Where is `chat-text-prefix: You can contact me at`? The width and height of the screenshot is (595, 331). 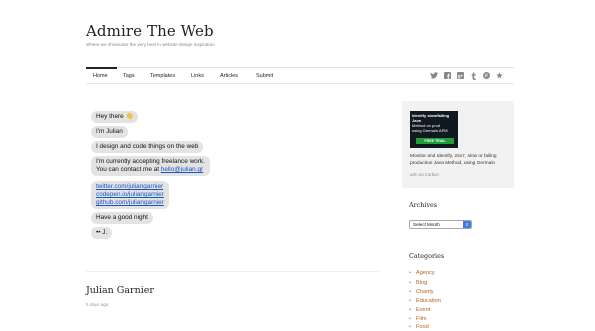 chat-text-prefix: You can contact me at is located at coordinates (128, 169).